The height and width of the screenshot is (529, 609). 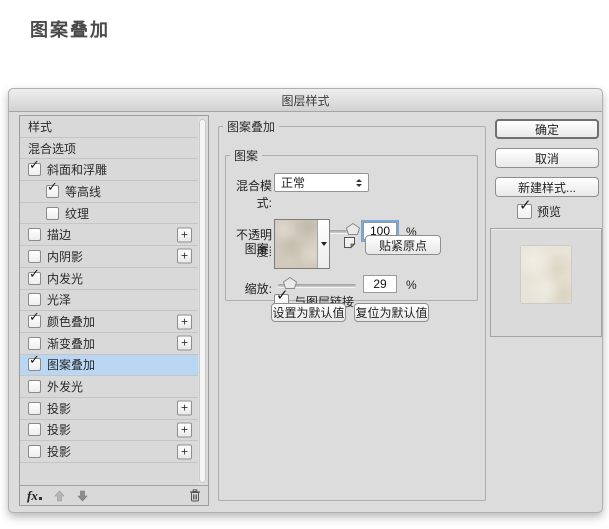 I want to click on new-preset-page-icon, so click(x=350, y=243).